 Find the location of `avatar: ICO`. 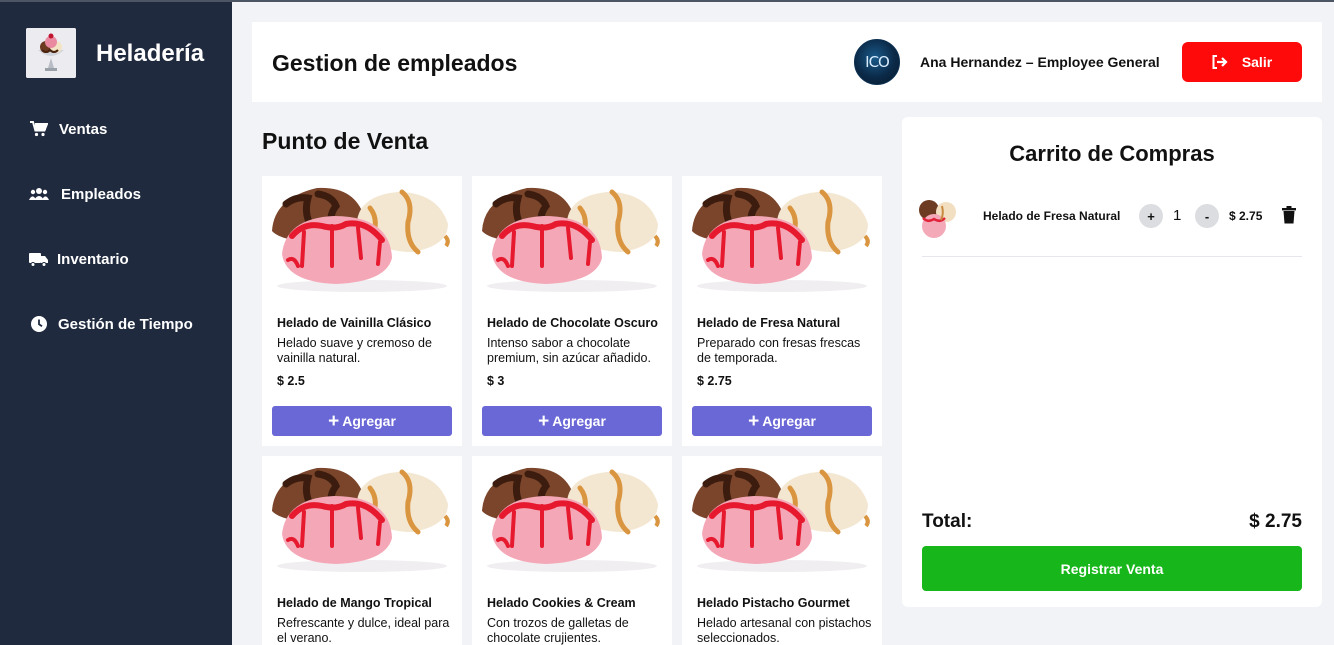

avatar: ICO is located at coordinates (877, 62).